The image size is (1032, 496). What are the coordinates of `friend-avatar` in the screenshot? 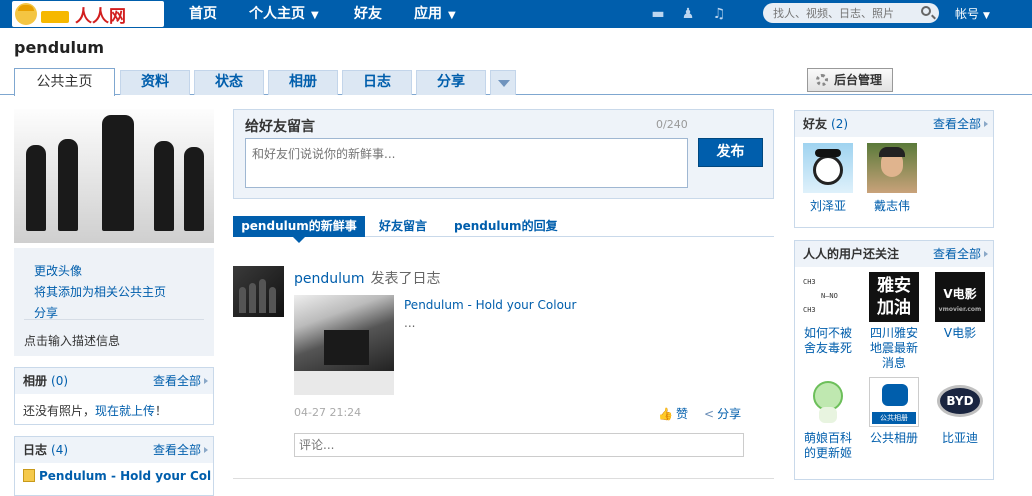 It's located at (892, 168).